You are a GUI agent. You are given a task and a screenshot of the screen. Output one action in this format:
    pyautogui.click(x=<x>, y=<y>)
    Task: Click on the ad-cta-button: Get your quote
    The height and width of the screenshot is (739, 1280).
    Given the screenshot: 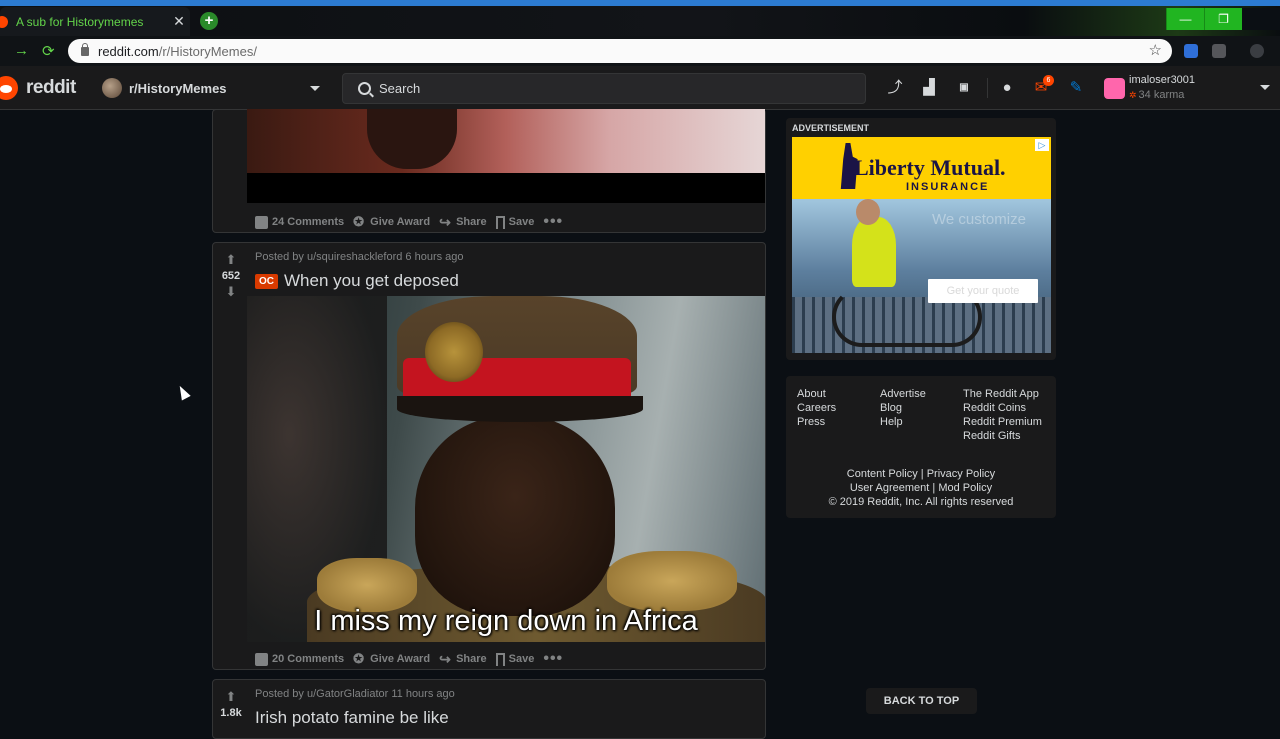 What is the action you would take?
    pyautogui.click(x=983, y=291)
    